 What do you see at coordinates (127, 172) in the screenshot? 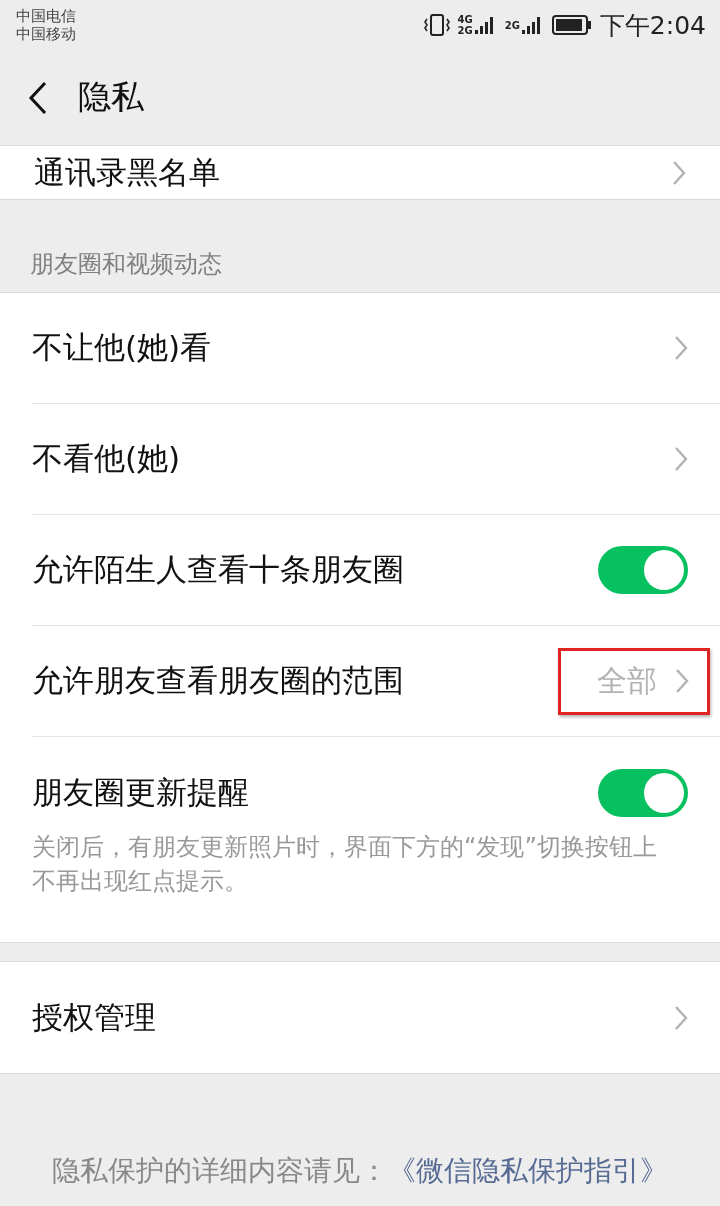
I see `setting-label: 通讯录黑名单` at bounding box center [127, 172].